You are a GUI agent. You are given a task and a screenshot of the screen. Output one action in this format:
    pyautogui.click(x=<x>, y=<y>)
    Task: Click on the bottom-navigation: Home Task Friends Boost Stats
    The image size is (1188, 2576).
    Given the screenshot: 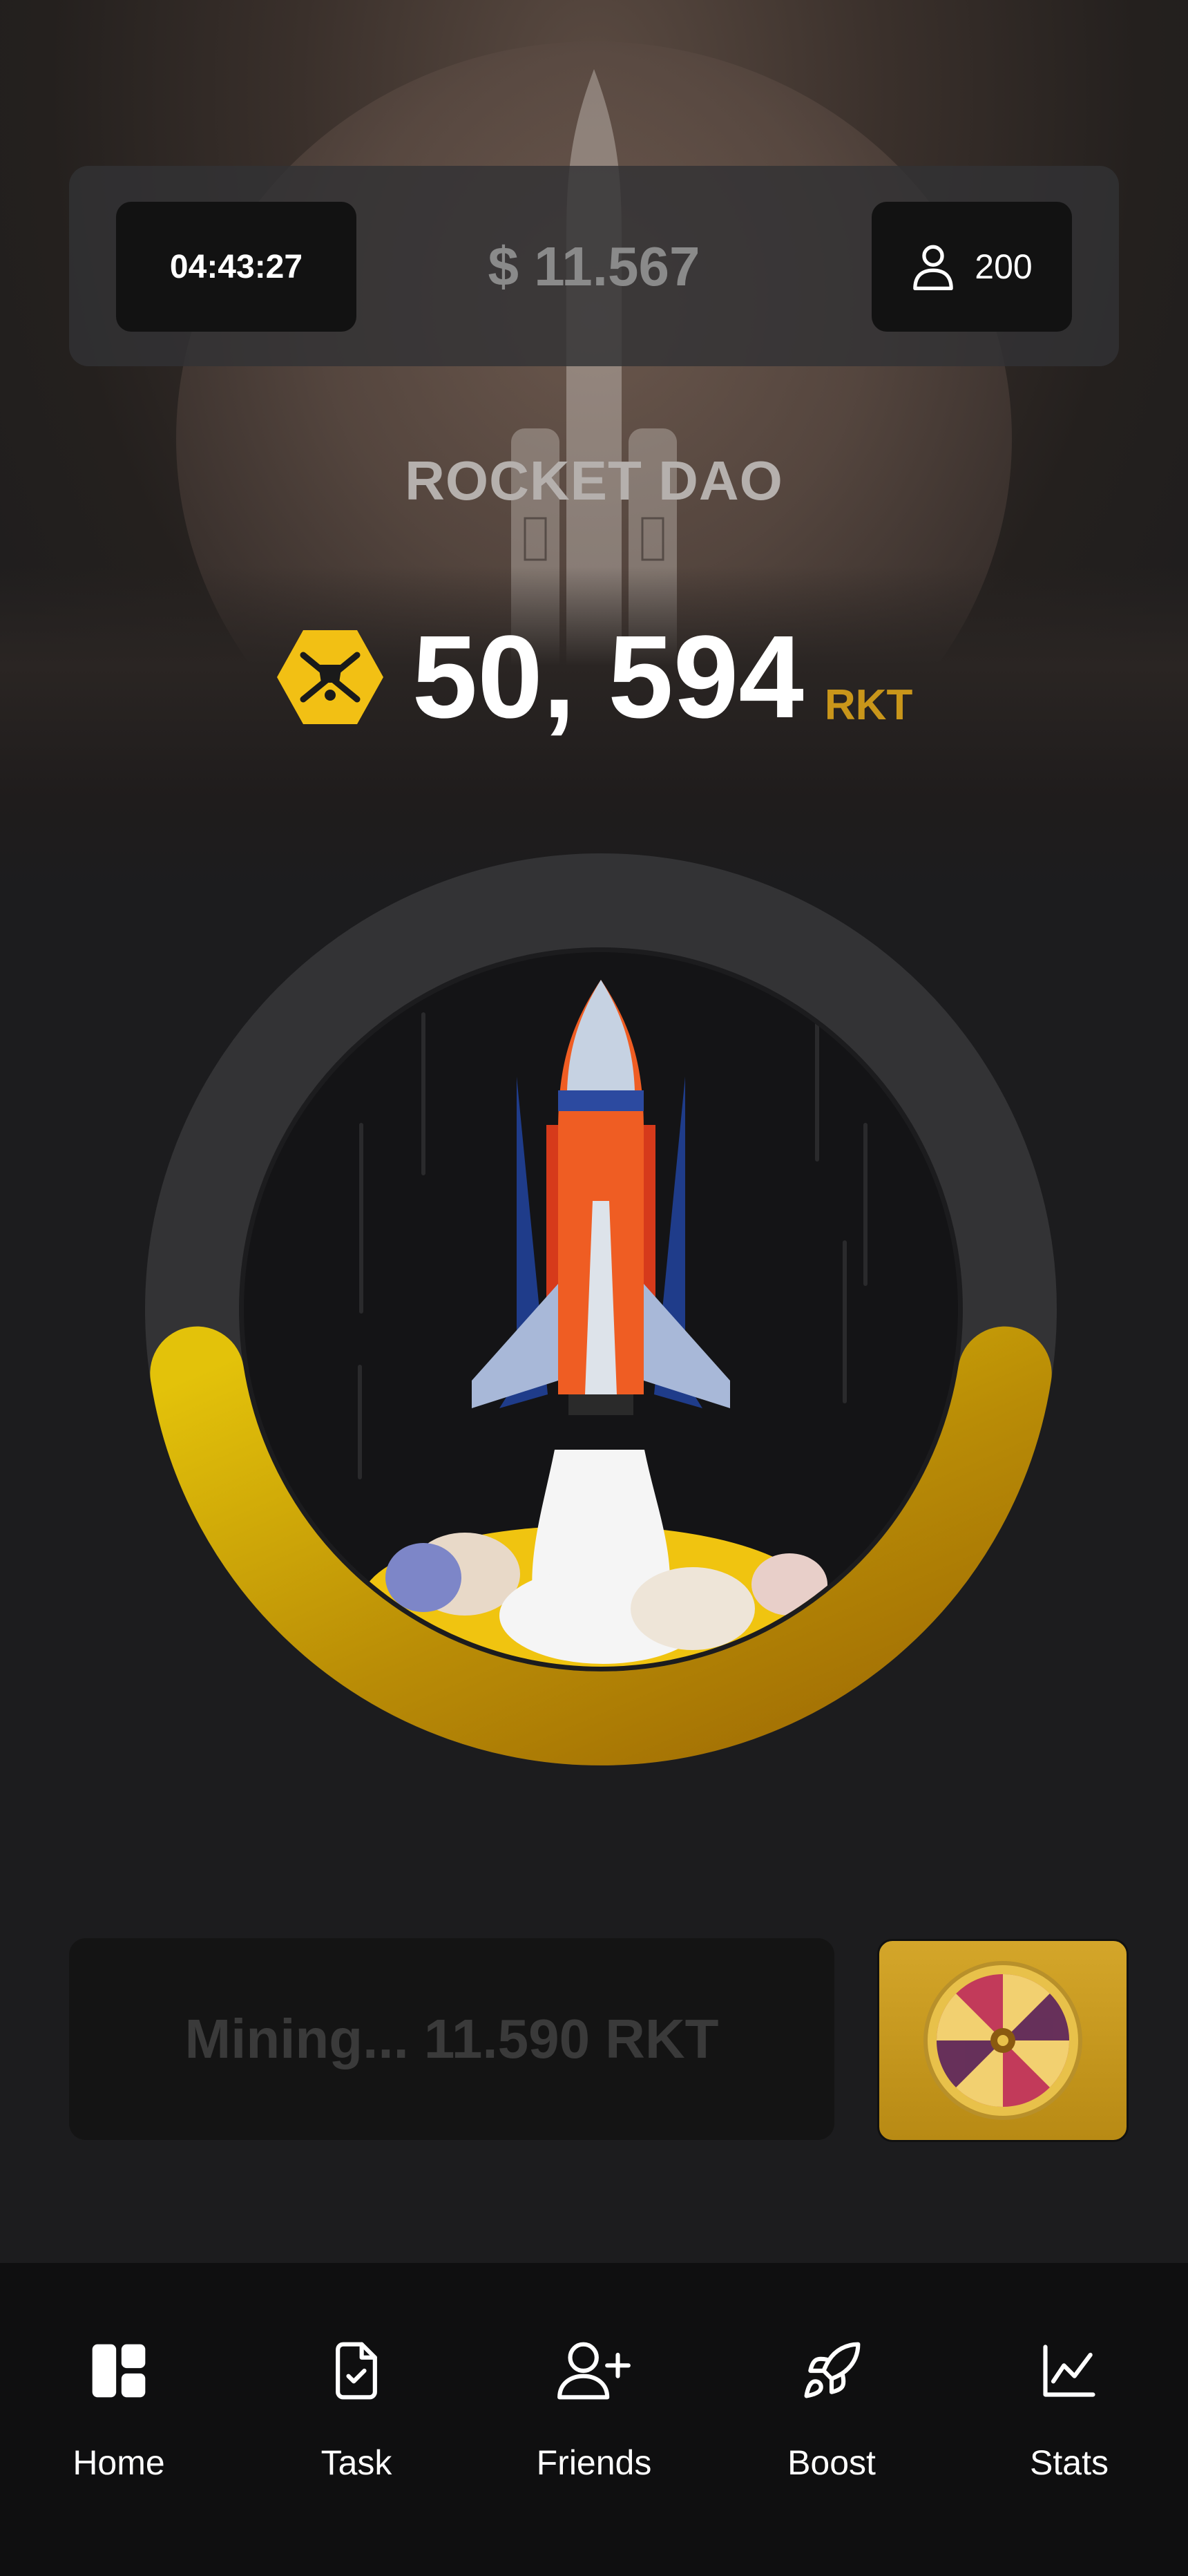 What is the action you would take?
    pyautogui.click(x=594, y=2419)
    